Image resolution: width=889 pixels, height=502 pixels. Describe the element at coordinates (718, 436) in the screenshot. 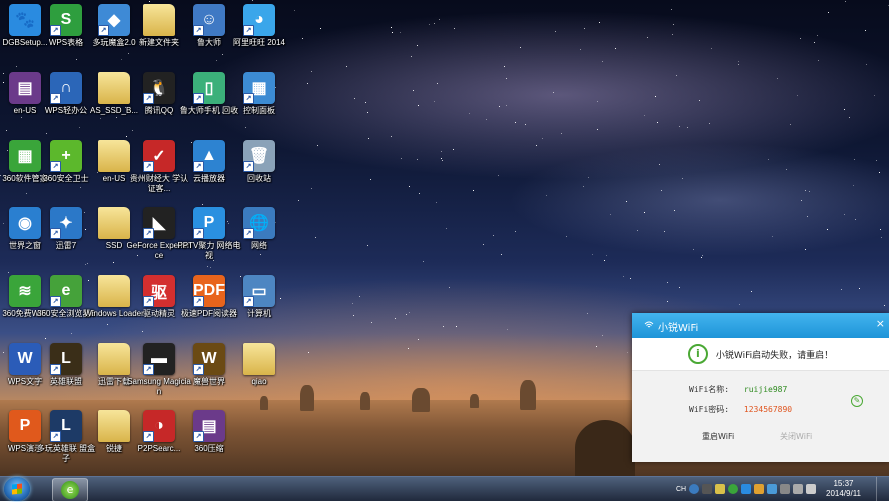

I see `restart-wifi-button: 重启WiFi` at that location.